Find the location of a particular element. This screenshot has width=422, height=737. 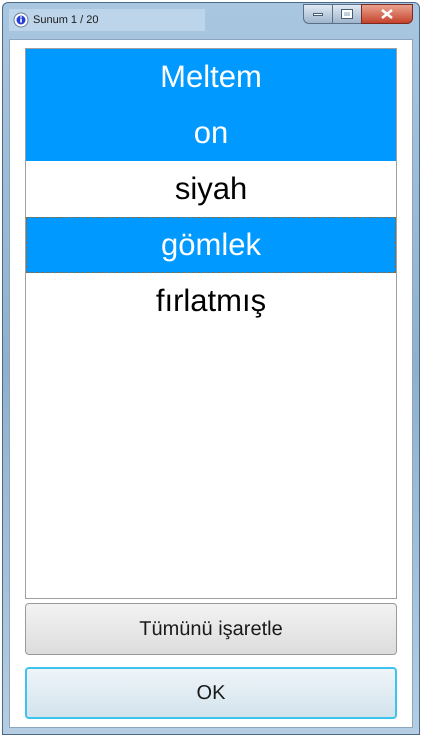

close-button is located at coordinates (387, 14).